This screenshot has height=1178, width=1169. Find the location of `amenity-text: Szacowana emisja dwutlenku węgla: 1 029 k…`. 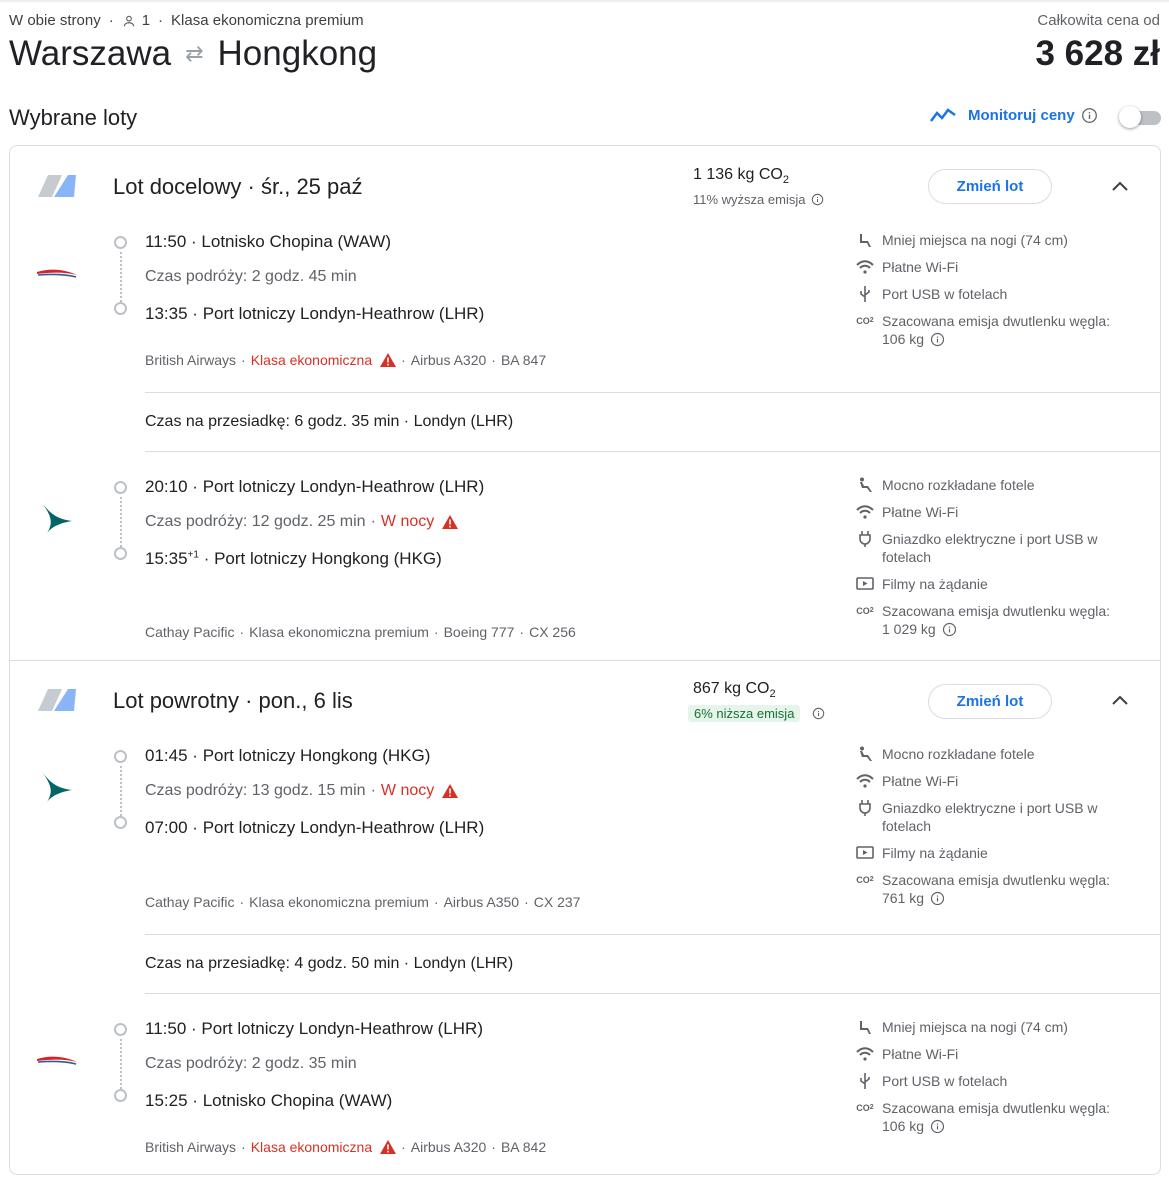

amenity-text: Szacowana emisja dwutlenku węgla: 1 029 k… is located at coordinates (996, 620).